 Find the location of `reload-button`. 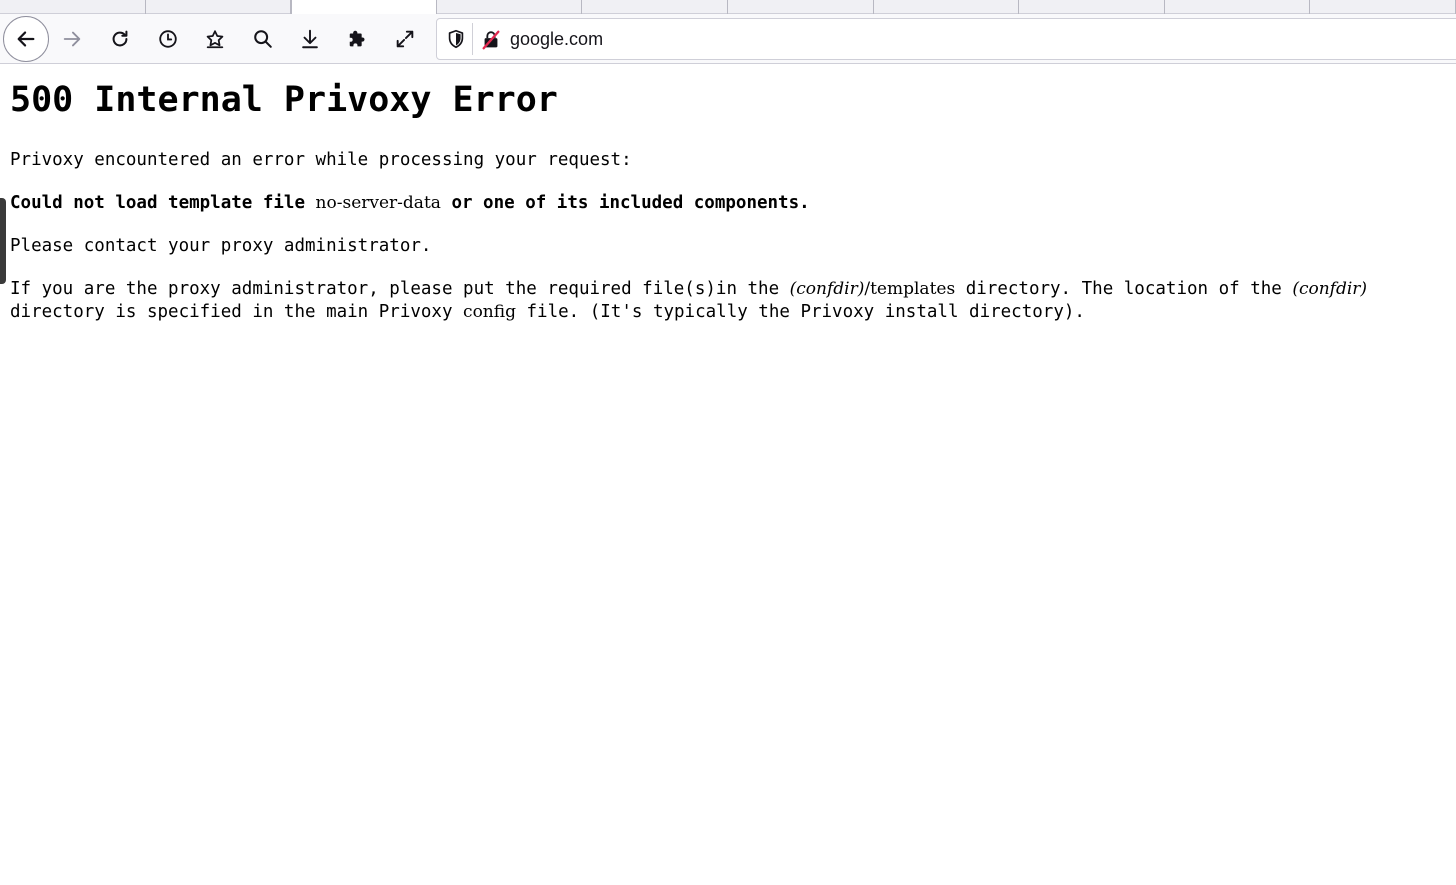

reload-button is located at coordinates (120, 39).